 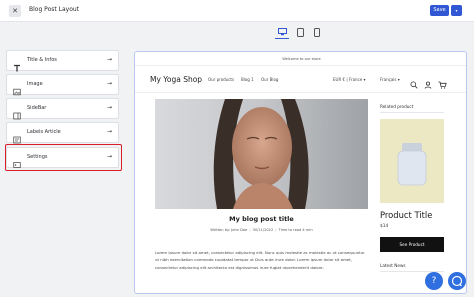 What do you see at coordinates (390, 79) in the screenshot?
I see `language-selector: Français ▾` at bounding box center [390, 79].